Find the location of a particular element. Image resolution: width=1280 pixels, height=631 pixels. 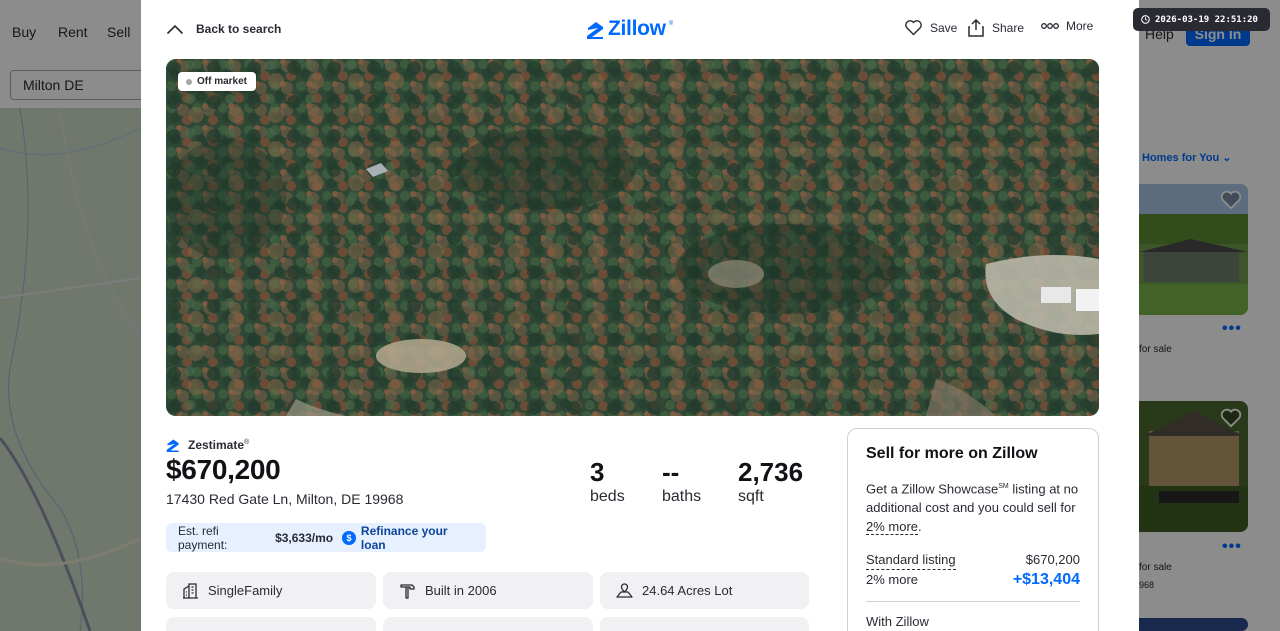

divider is located at coordinates (973, 602).